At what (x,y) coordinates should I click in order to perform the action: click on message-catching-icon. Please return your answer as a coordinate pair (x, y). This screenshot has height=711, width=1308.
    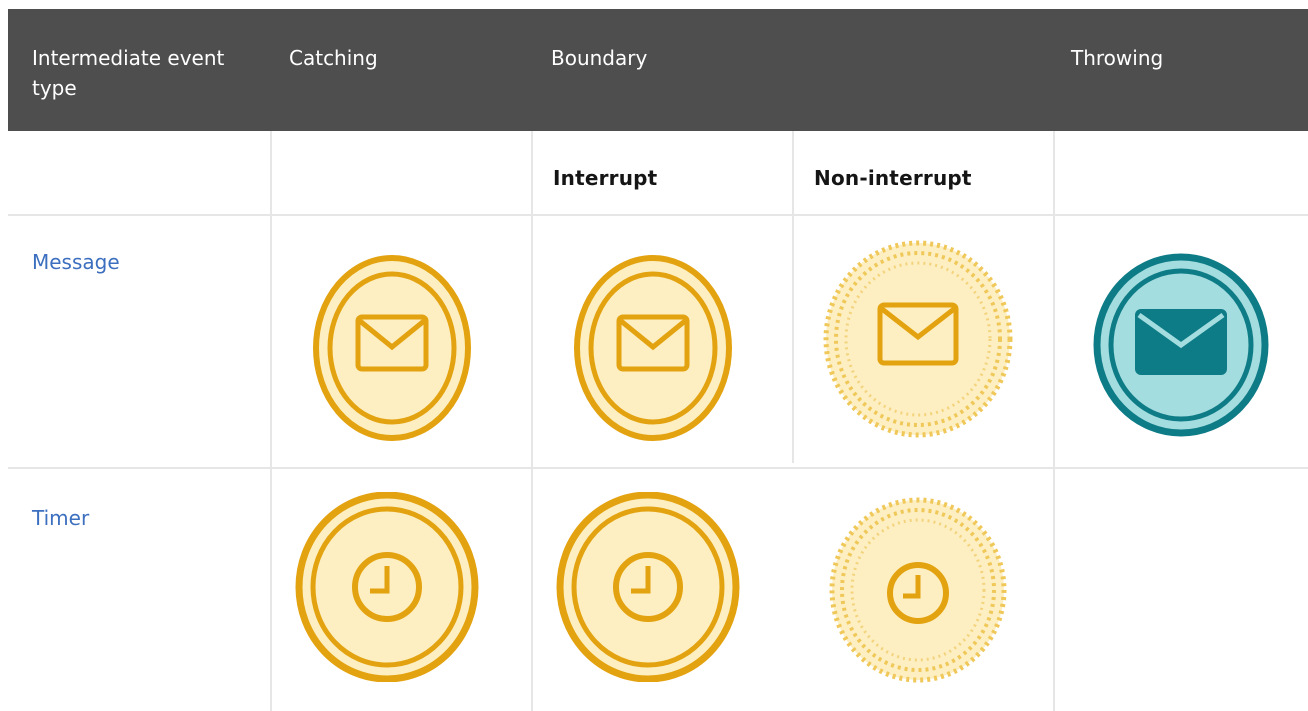
    Looking at the image, I should click on (392, 348).